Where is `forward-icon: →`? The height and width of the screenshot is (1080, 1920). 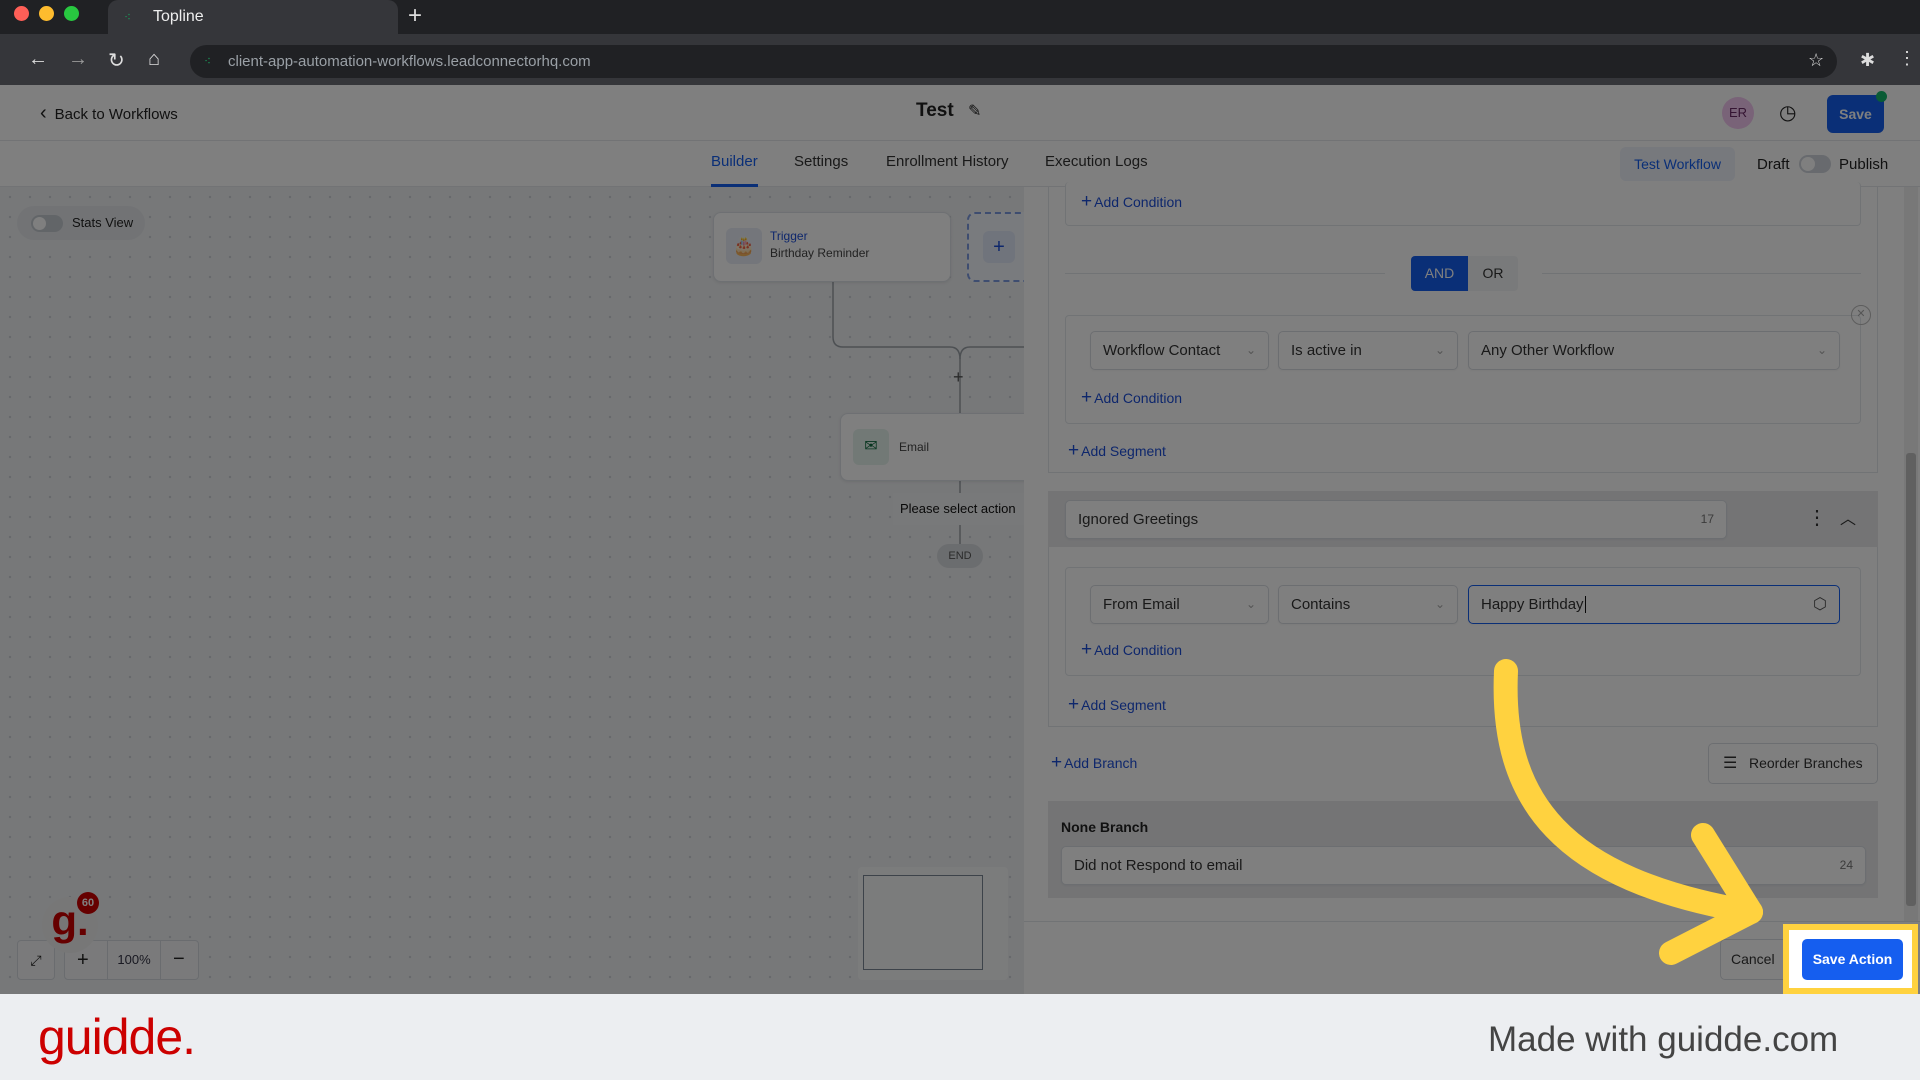
forward-icon: → is located at coordinates (78, 59).